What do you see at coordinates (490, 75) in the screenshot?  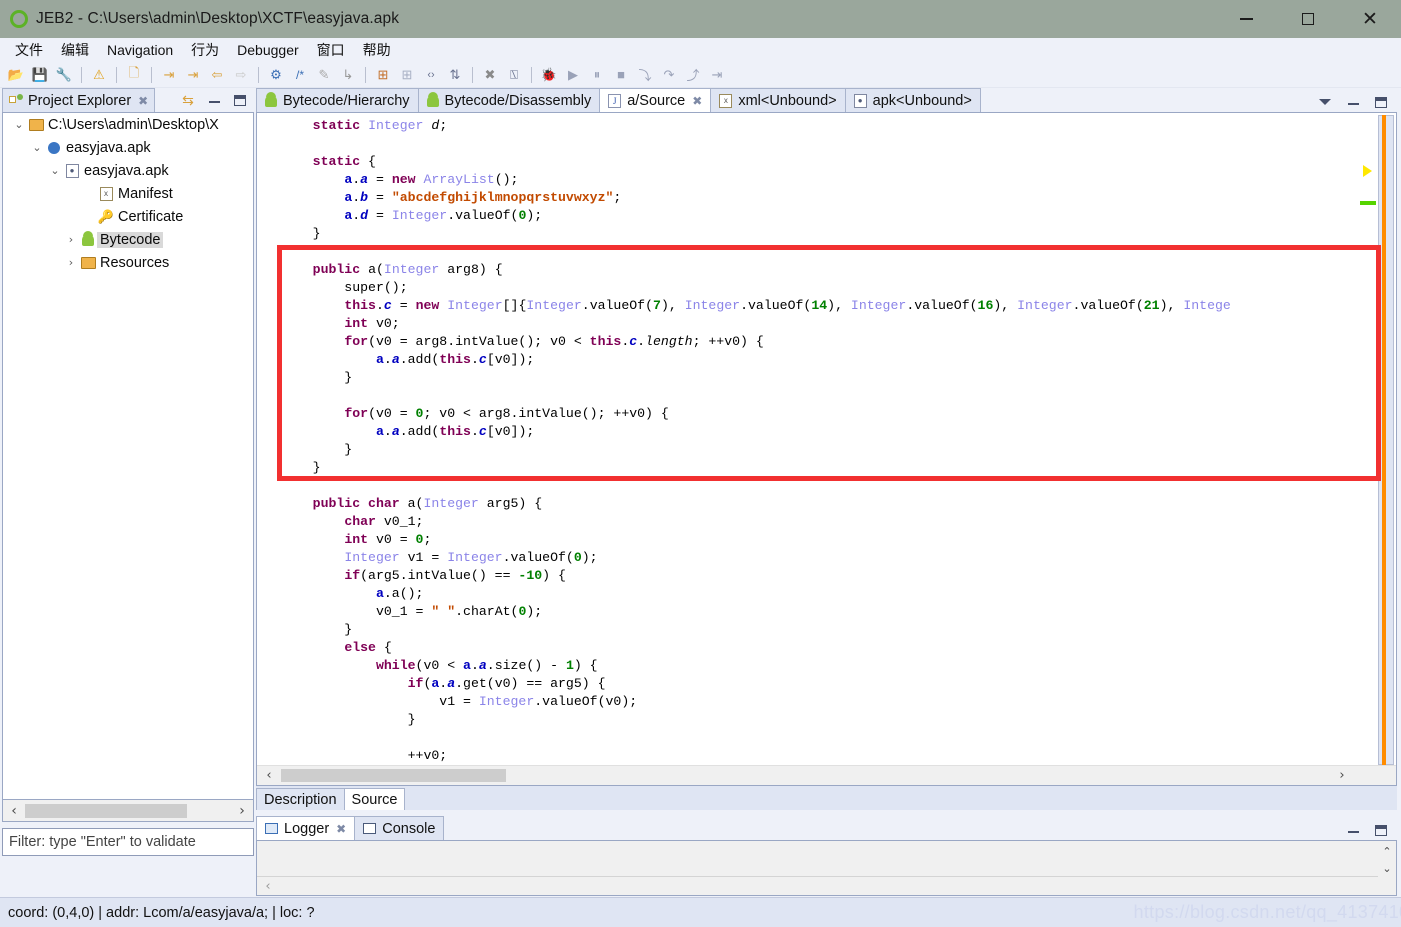 I see `stop-icon: ✖` at bounding box center [490, 75].